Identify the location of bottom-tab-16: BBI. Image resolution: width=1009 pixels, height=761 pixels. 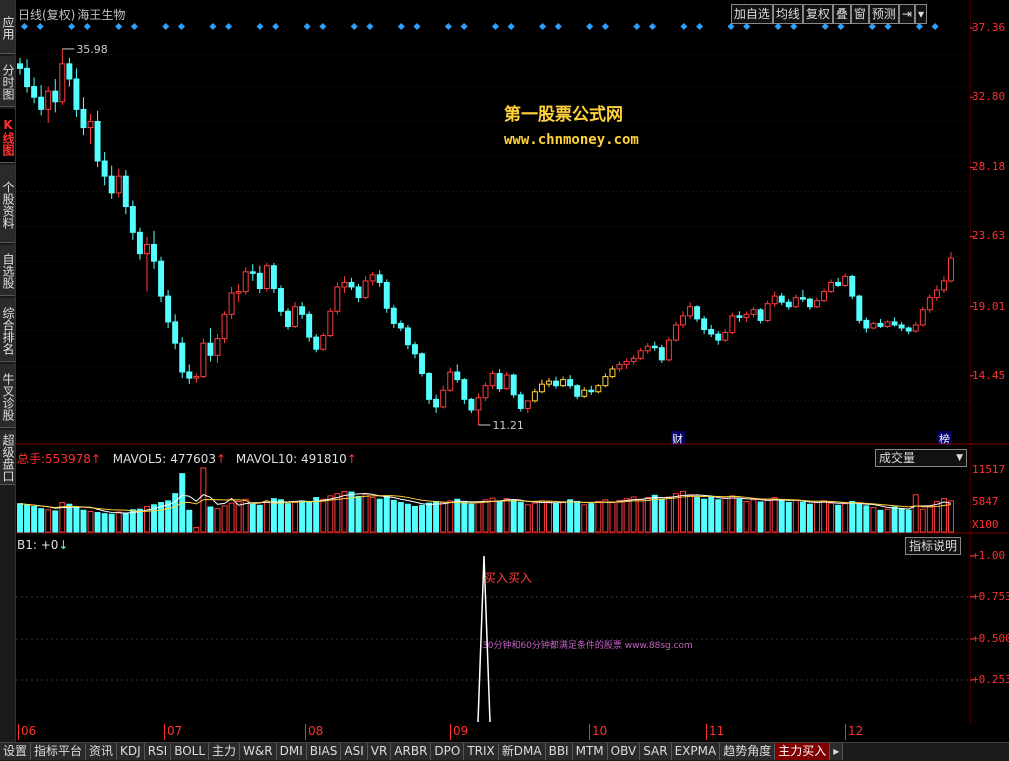
(559, 751).